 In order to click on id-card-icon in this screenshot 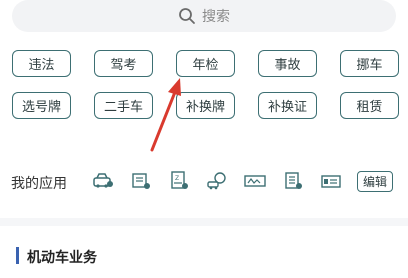, I will do `click(331, 181)`.